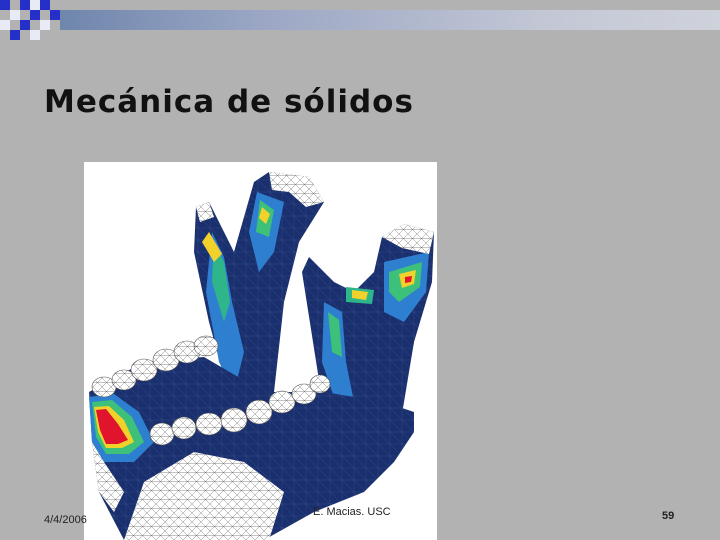 This screenshot has width=720, height=540. What do you see at coordinates (668, 516) in the screenshot?
I see `slide-number: 59` at bounding box center [668, 516].